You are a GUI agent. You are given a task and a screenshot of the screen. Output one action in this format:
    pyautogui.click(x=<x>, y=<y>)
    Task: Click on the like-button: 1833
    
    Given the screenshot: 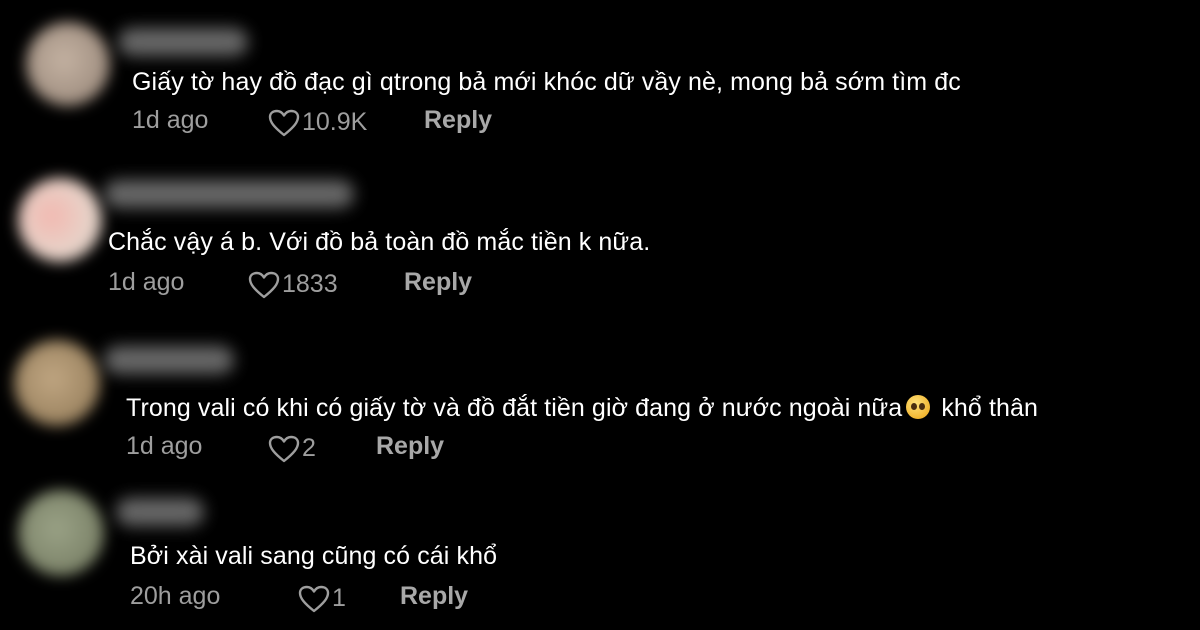 What is the action you would take?
    pyautogui.click(x=293, y=284)
    